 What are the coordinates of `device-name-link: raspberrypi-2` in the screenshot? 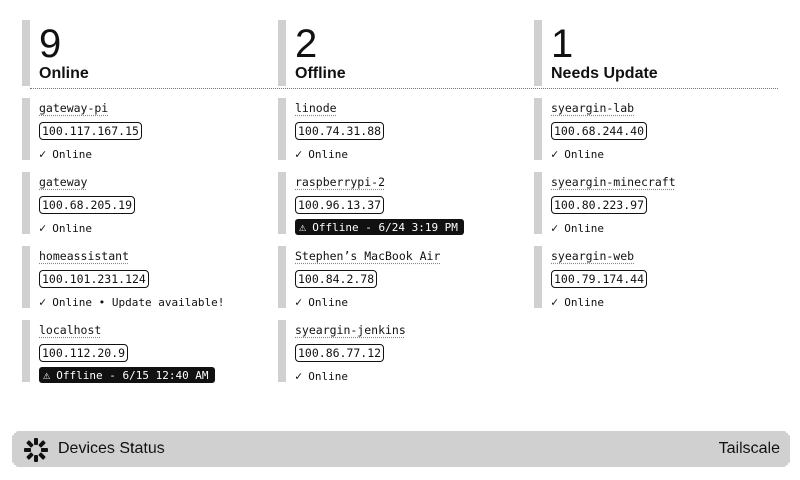 It's located at (340, 182).